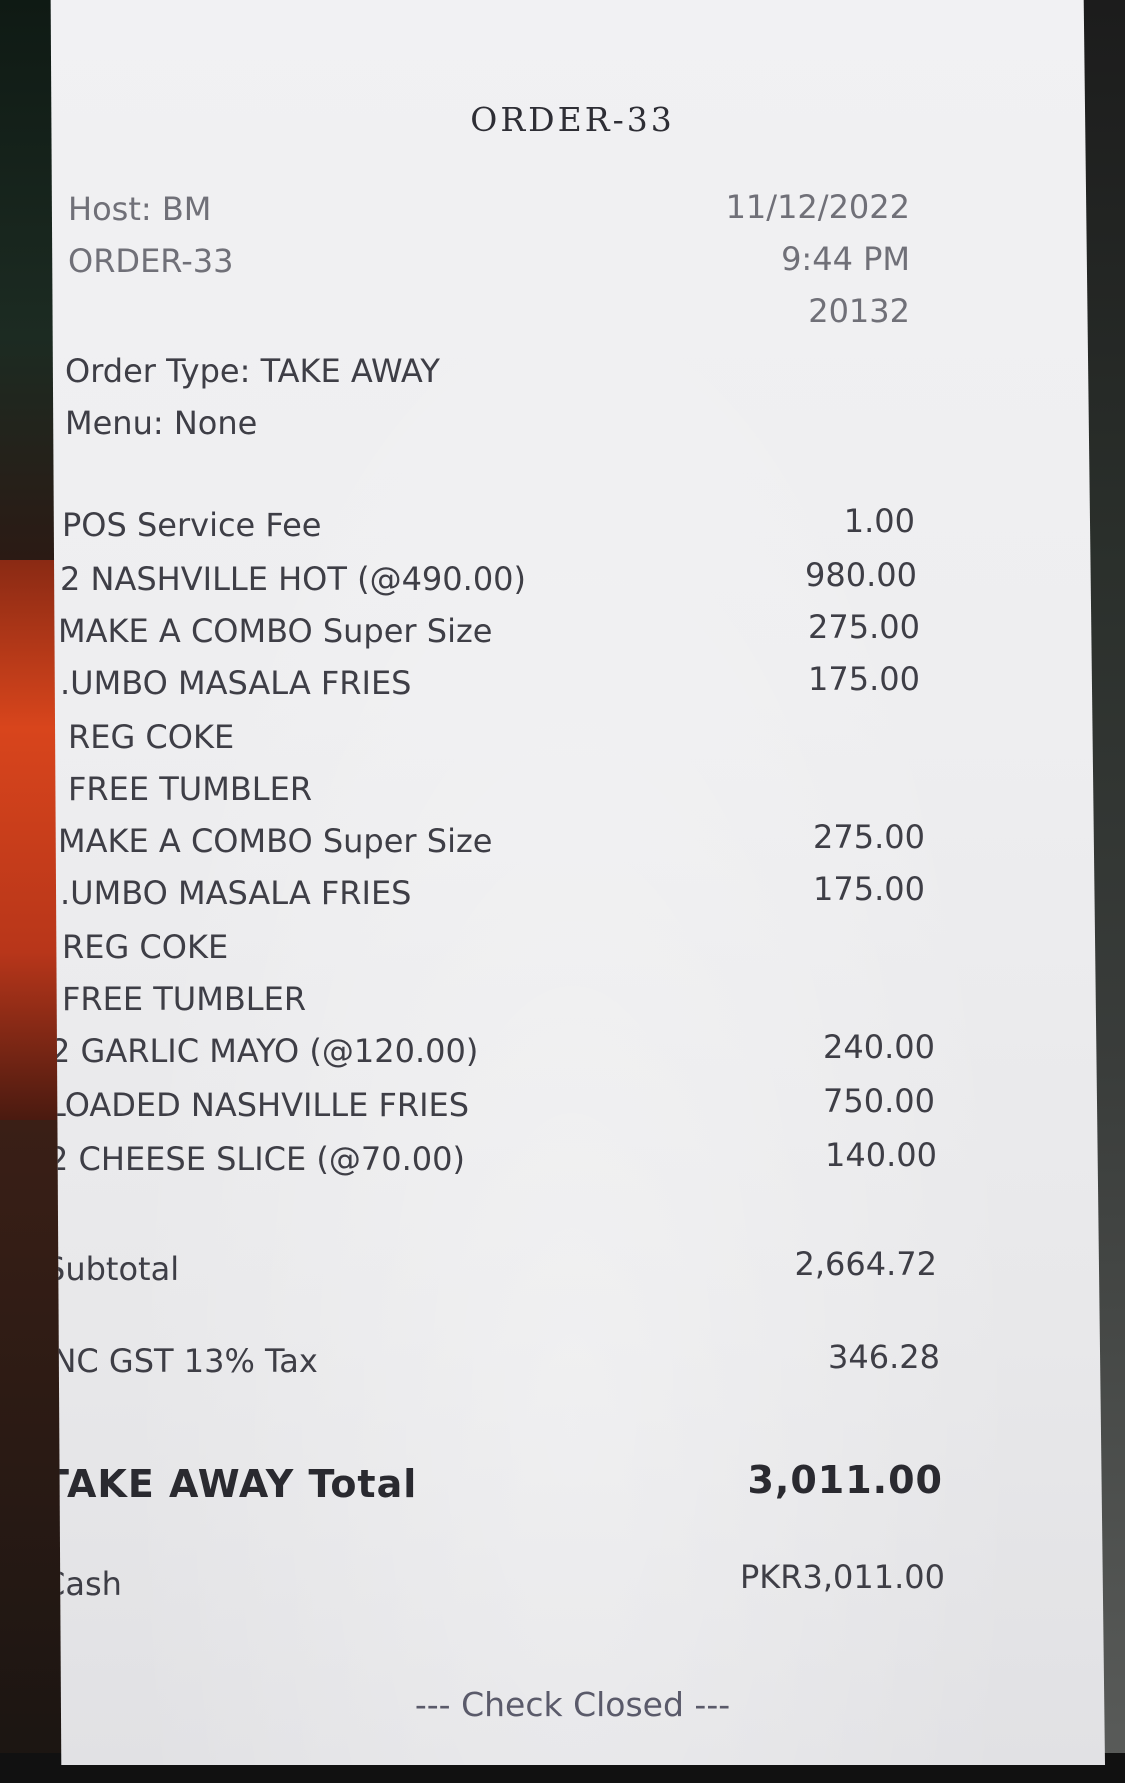 This screenshot has width=1125, height=1783. Describe the element at coordinates (264, 1051) in the screenshot. I see `line-item-name: 2 GARLIC MAYO (@120.00)` at that location.